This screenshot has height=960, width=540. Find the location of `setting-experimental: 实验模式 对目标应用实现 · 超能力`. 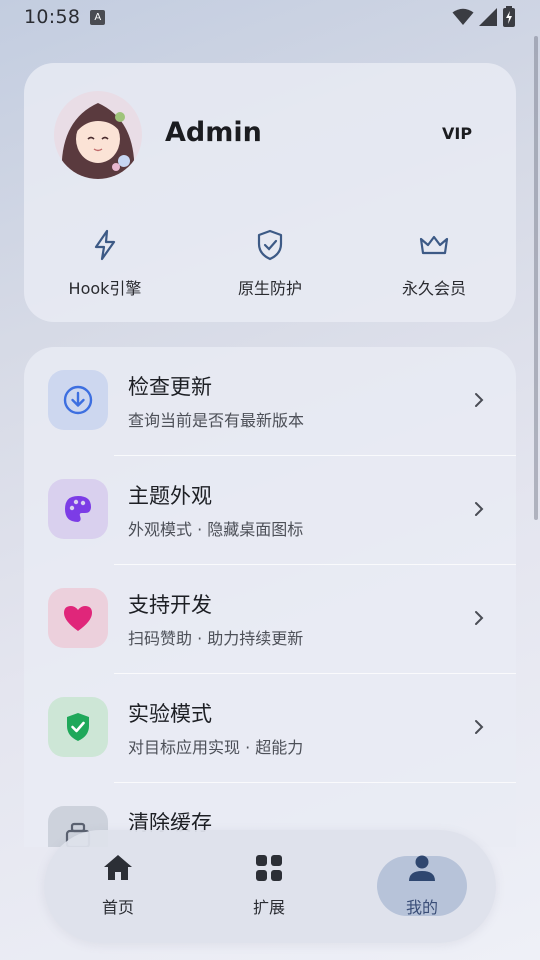

setting-experimental: 实验模式 对目标应用实现 · 超能力 is located at coordinates (270, 728).